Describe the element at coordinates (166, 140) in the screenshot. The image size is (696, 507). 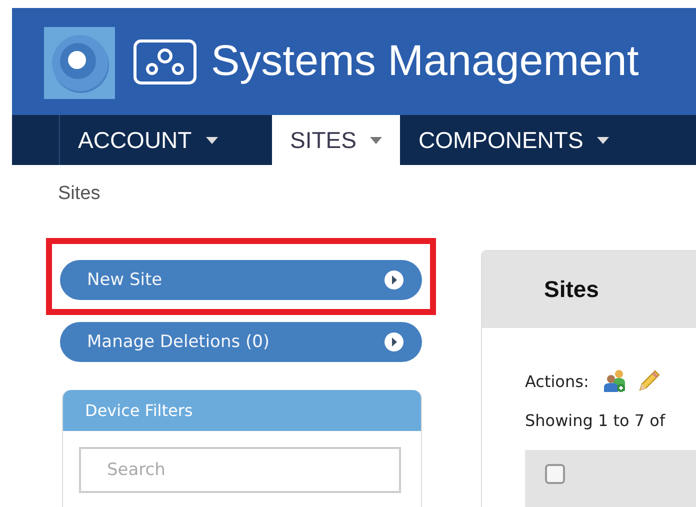
I see `nav-tab: ACCOUNT` at that location.